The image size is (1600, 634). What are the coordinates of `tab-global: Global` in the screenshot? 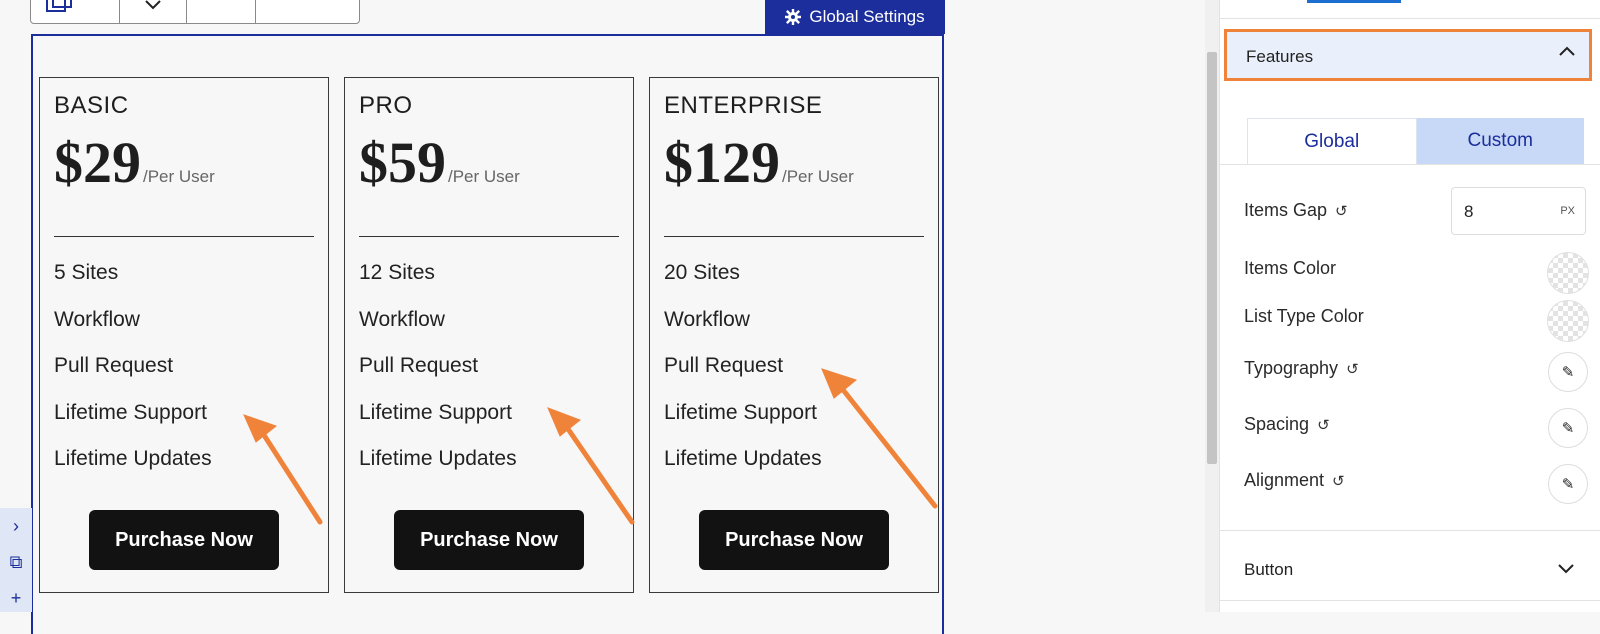 It's located at (1332, 141).